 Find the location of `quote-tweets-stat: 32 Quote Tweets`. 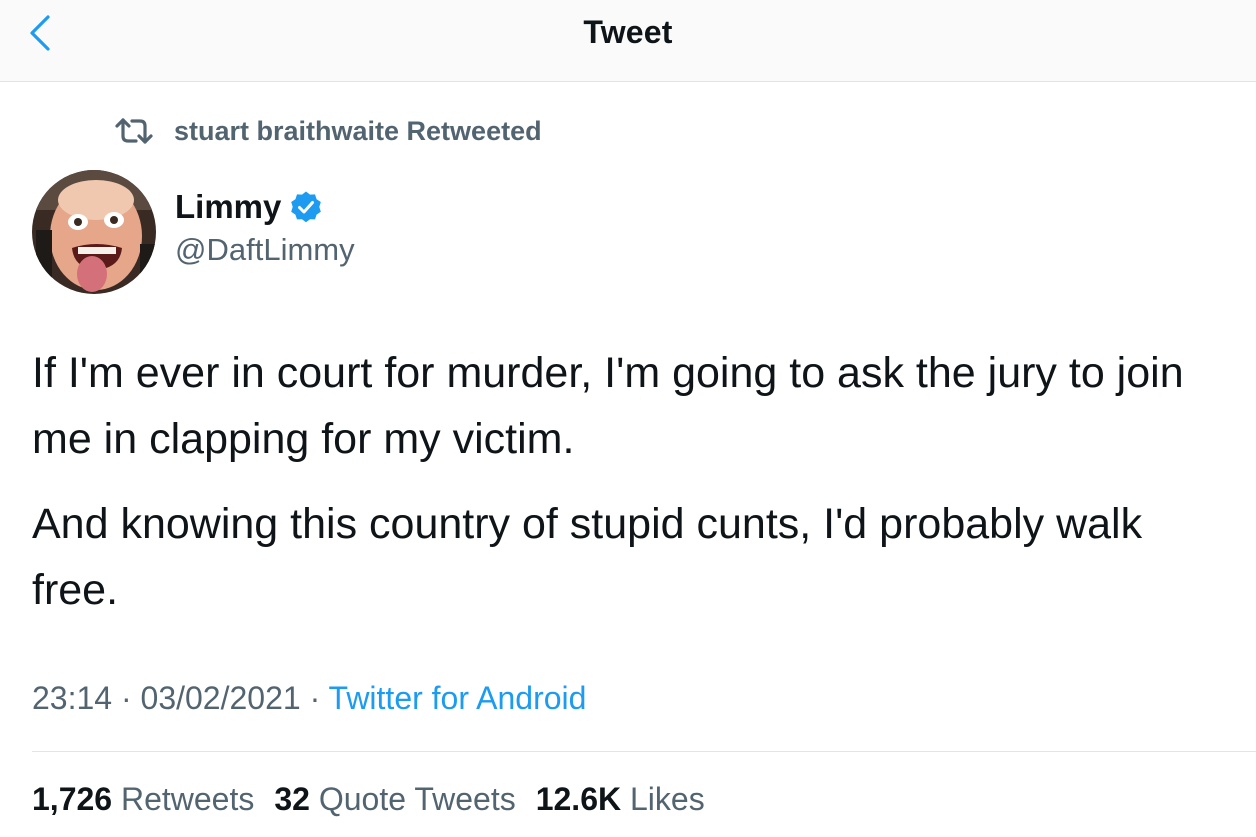

quote-tweets-stat: 32 Quote Tweets is located at coordinates (394, 799).